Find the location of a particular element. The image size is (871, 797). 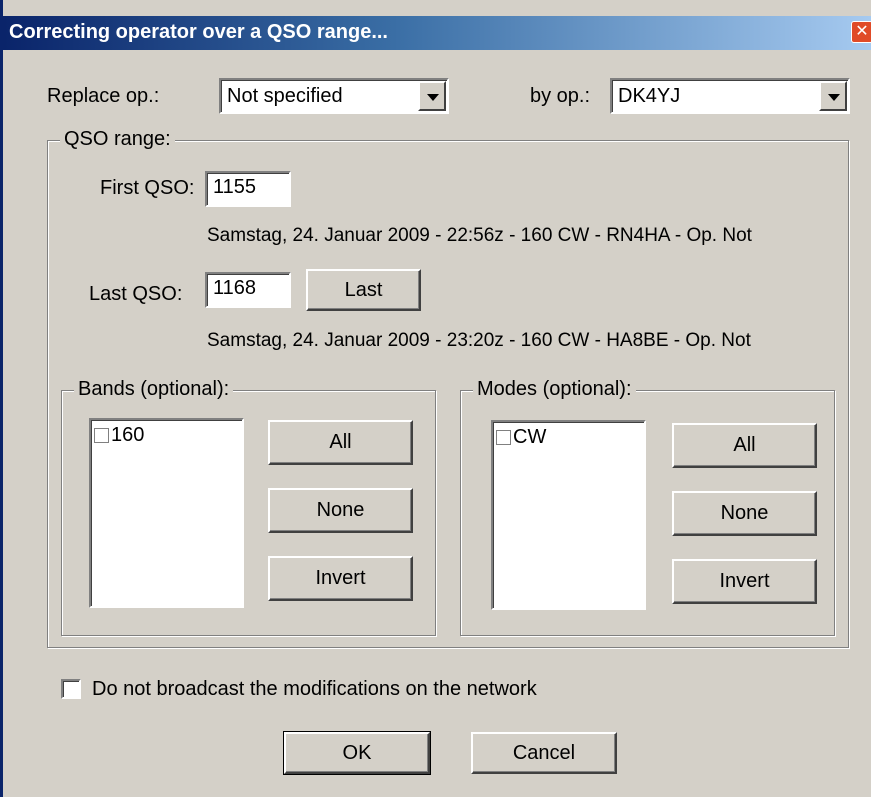

list-item: 160 is located at coordinates (119, 435).